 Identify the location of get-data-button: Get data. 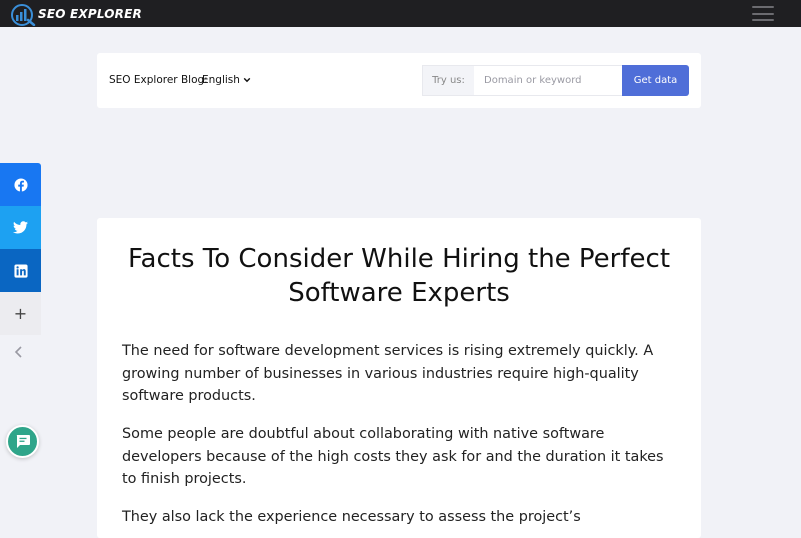
(655, 80).